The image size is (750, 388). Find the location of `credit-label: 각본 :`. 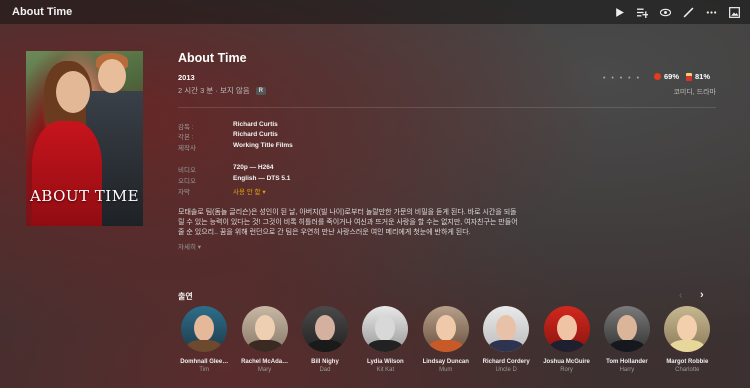

credit-label: 각본 : is located at coordinates (186, 137).